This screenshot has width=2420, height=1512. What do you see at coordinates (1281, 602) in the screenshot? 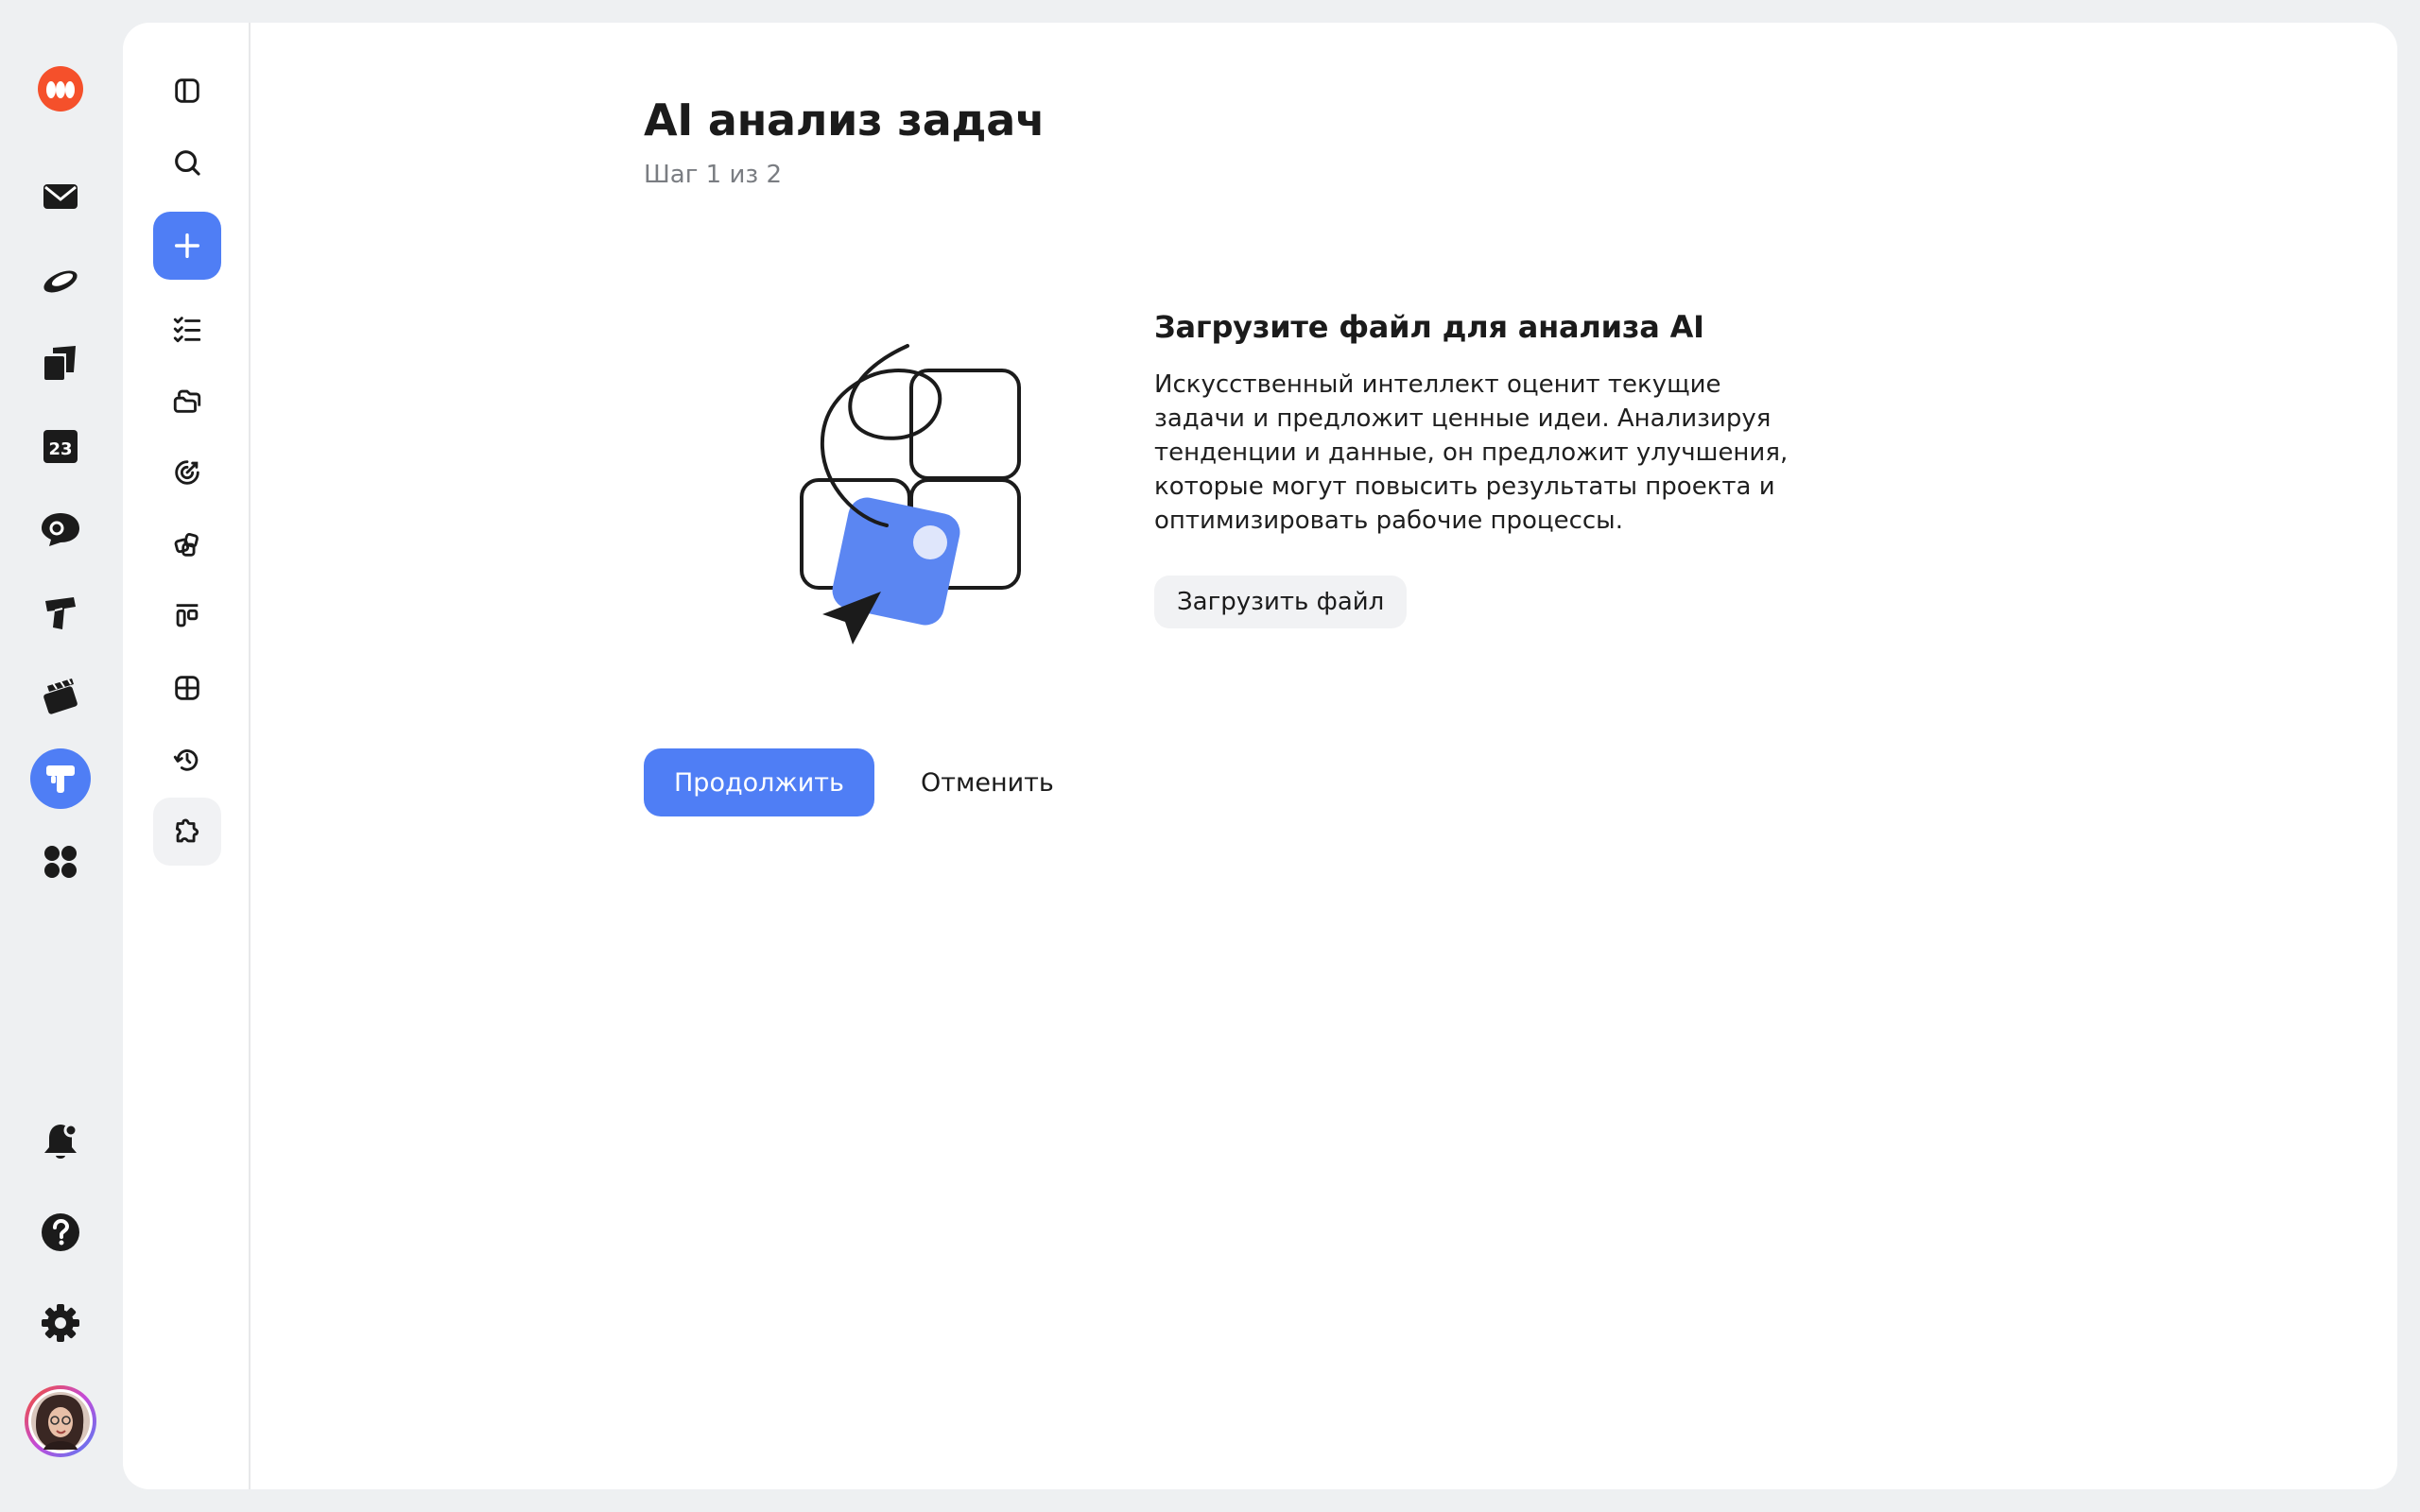
I see `upload-file-button: Загрузить файл` at bounding box center [1281, 602].